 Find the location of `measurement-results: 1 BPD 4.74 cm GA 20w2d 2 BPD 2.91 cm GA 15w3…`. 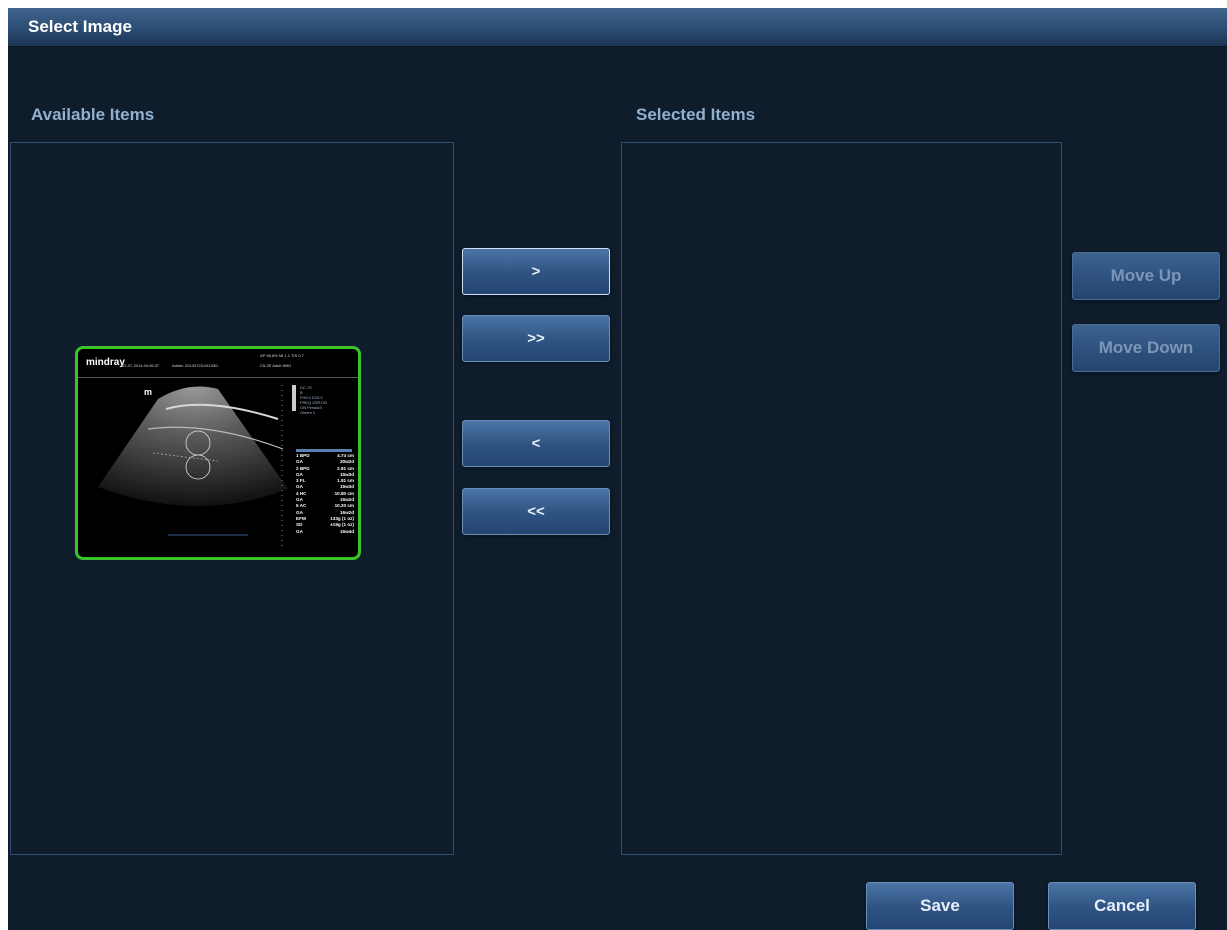

measurement-results: 1 BPD 4.74 cm GA 20w2d 2 BPD 2.91 cm GA 15w3… is located at coordinates (325, 494).